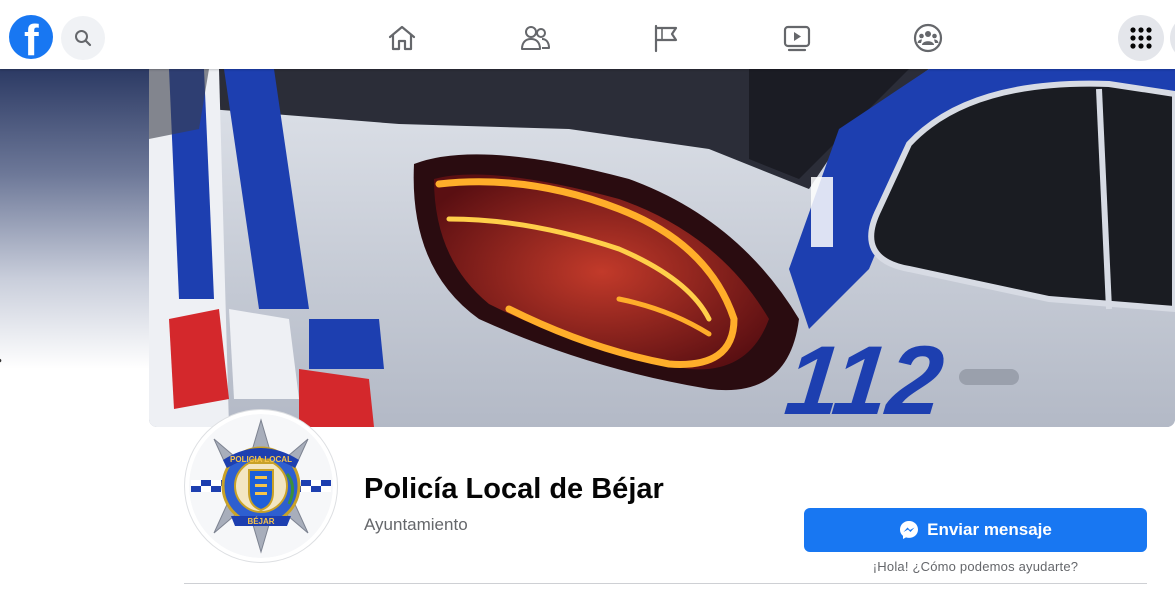 This screenshot has height=594, width=1175. I want to click on search-button, so click(83, 38).